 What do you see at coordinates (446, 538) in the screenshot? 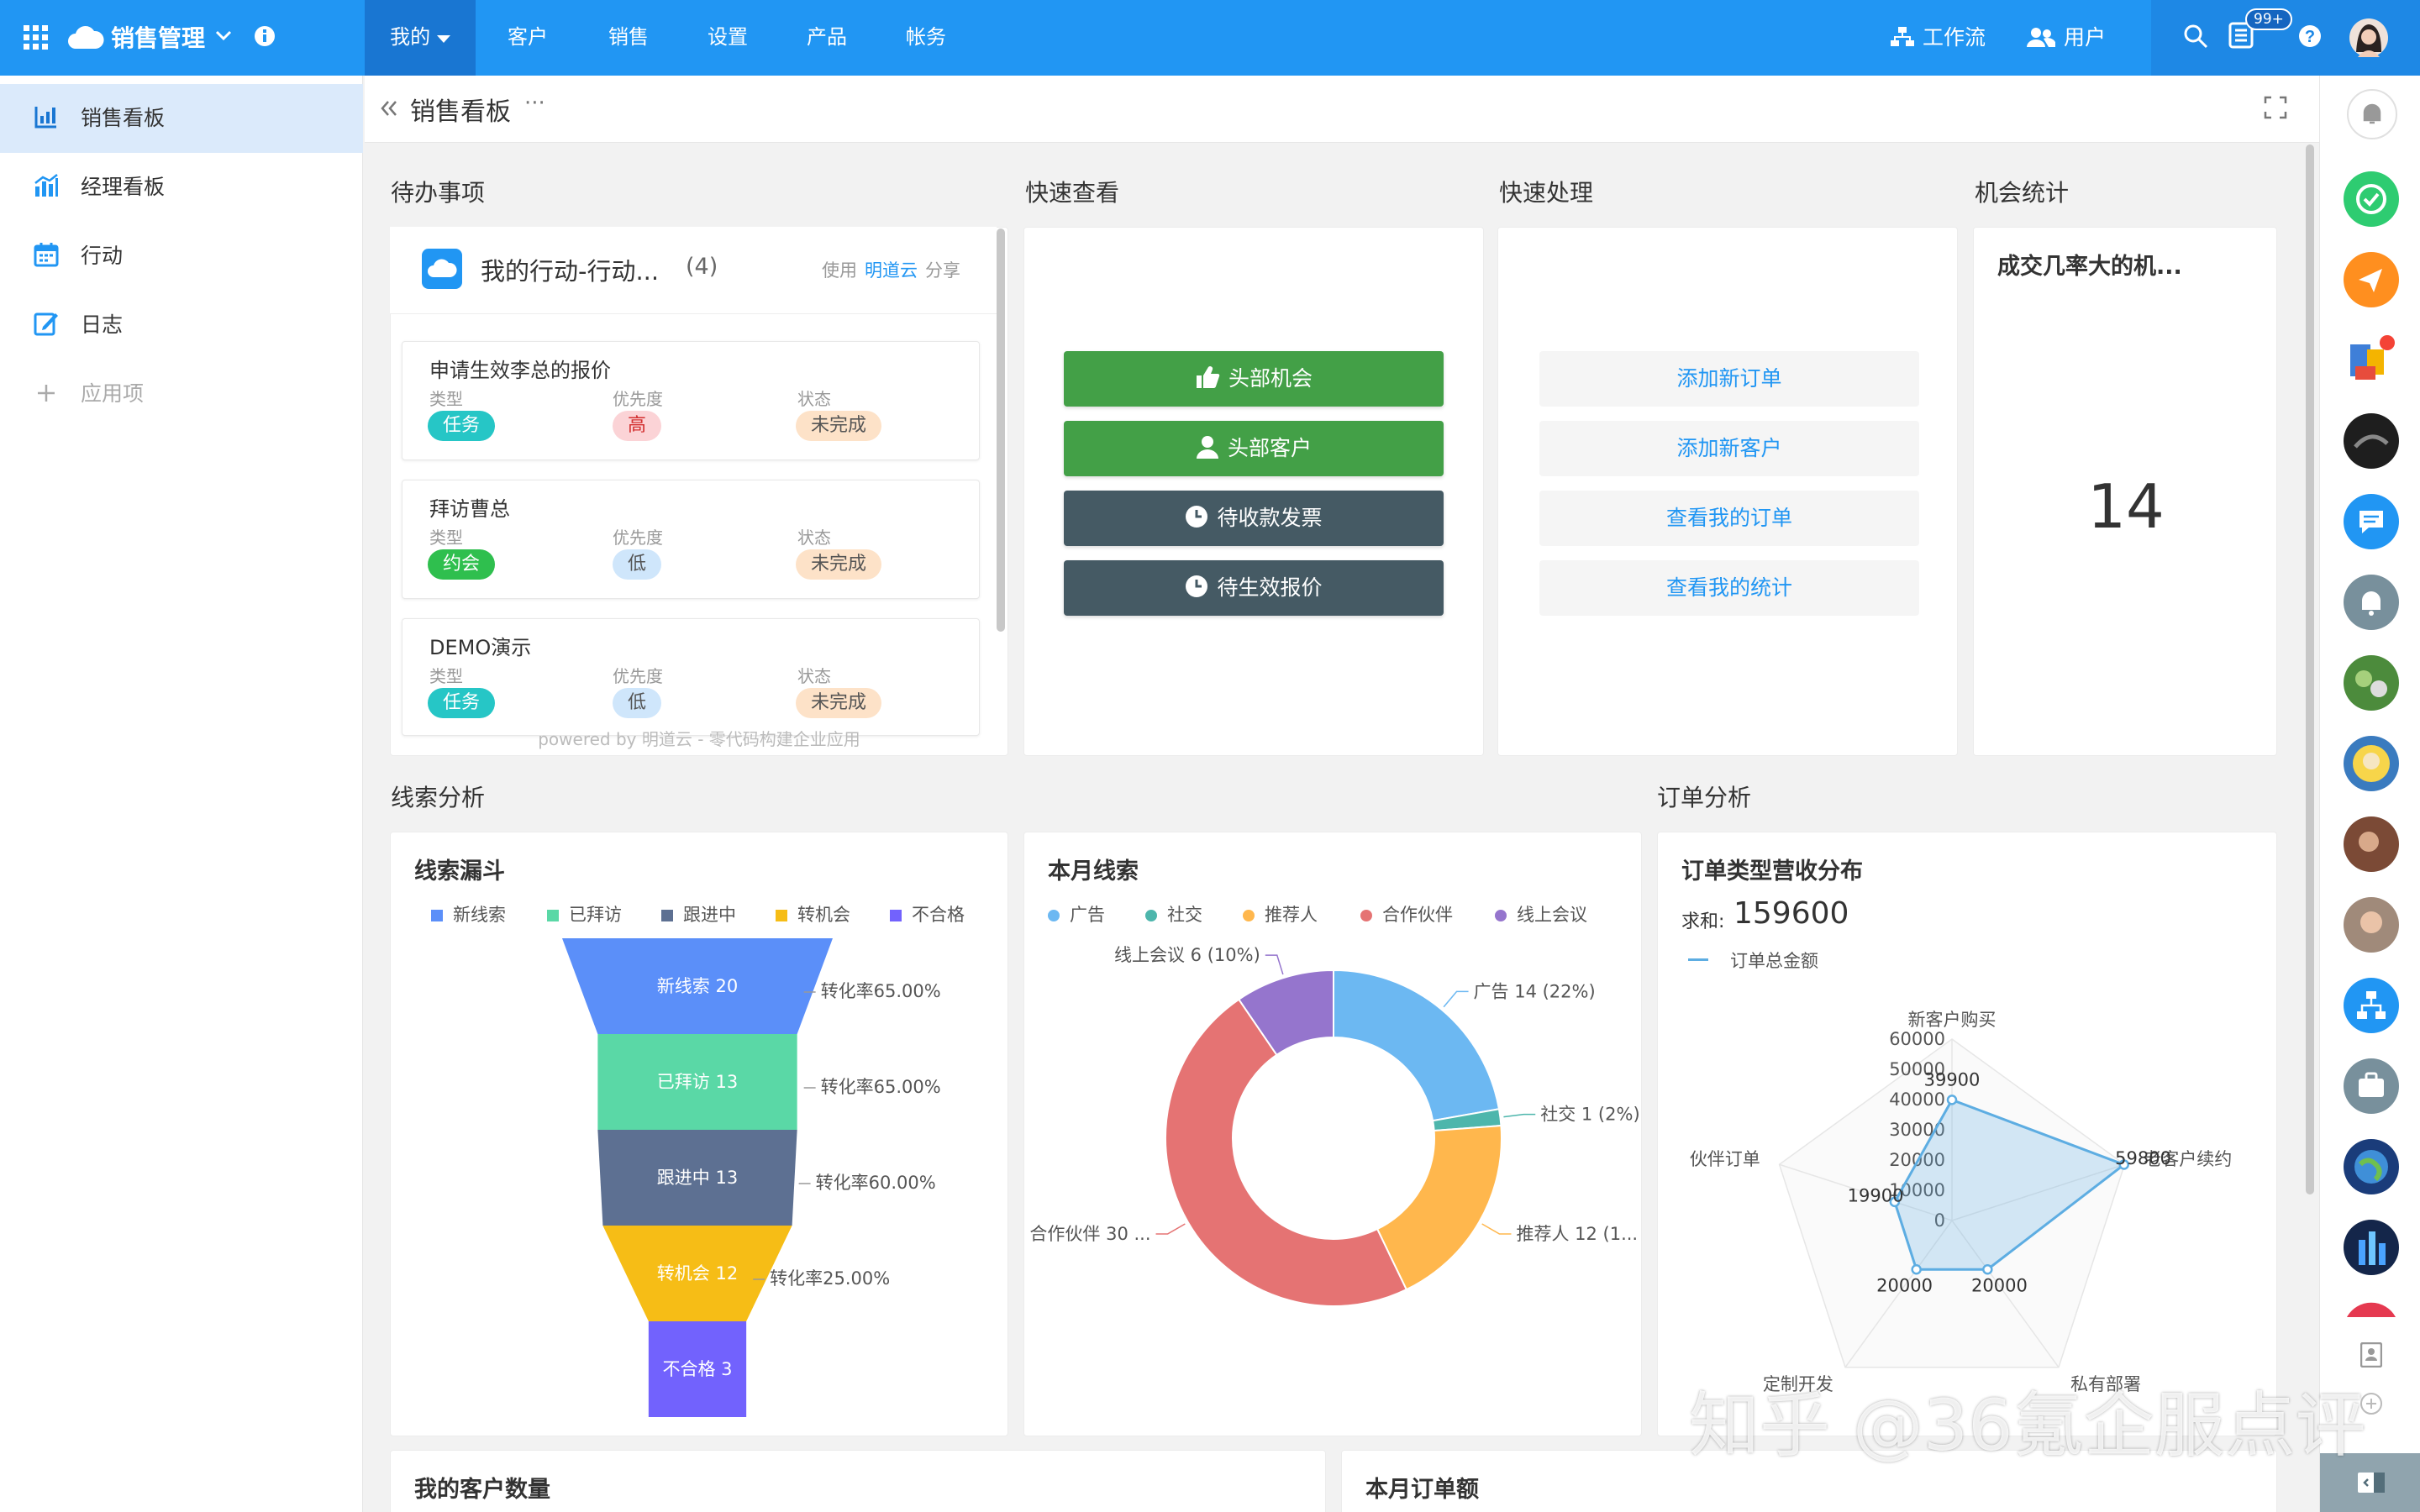
I see `type-label: 类型` at bounding box center [446, 538].